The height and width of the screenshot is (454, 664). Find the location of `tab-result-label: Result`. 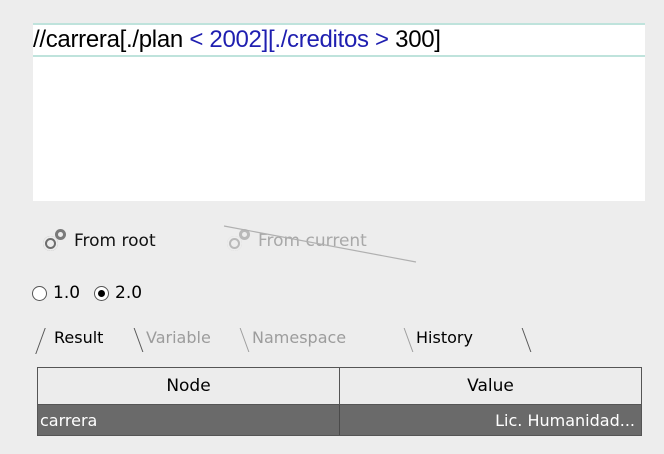

tab-result-label: Result is located at coordinates (79, 337).